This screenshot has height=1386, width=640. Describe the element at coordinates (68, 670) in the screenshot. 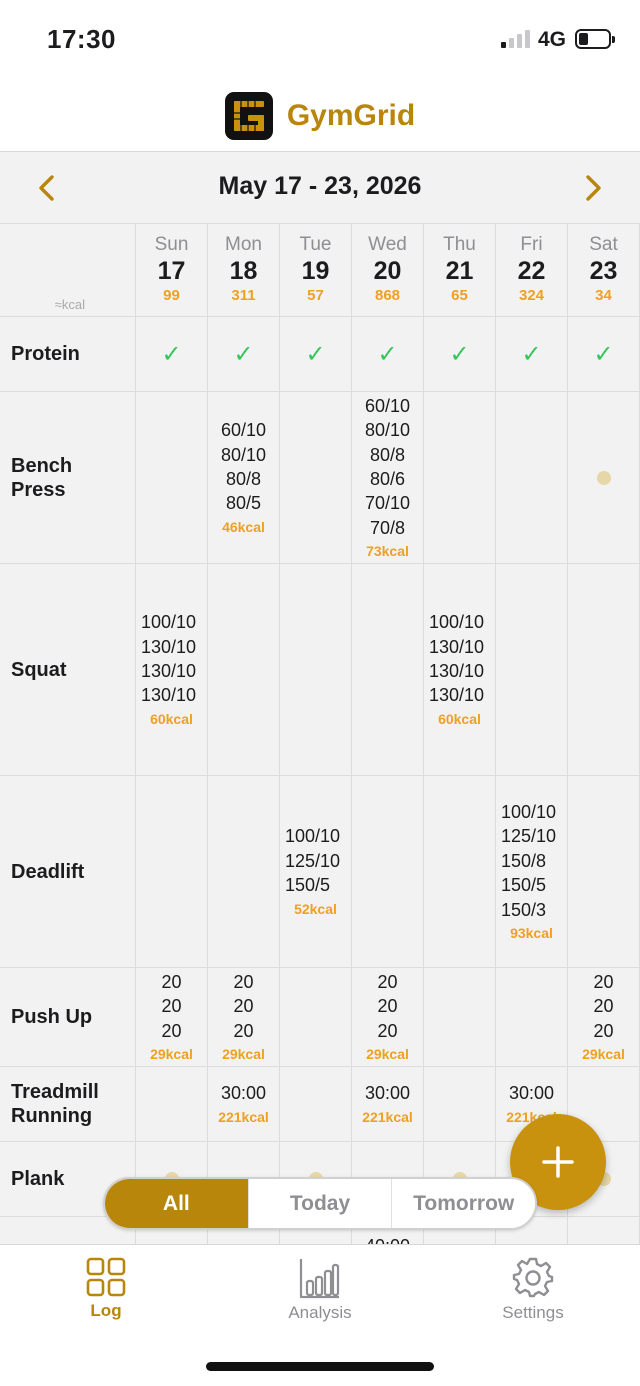

I see `exercise-label: Squat` at that location.